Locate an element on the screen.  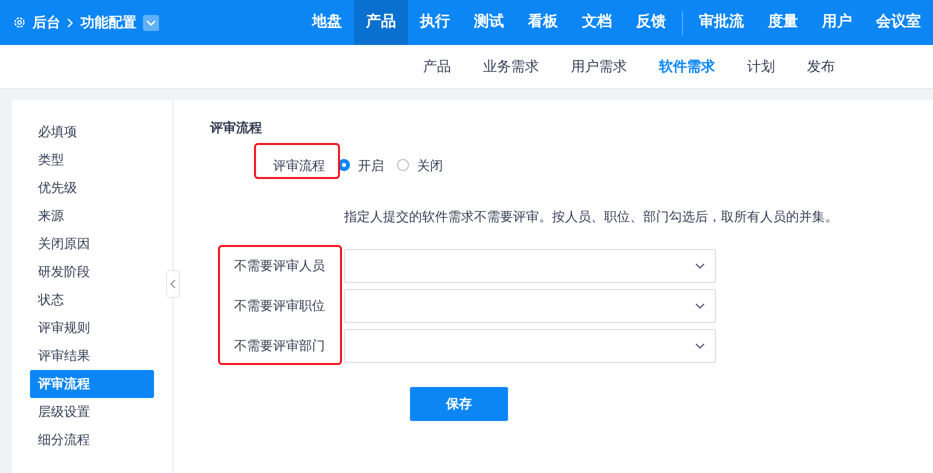
sidebar-item: 类型 is located at coordinates (92, 160).